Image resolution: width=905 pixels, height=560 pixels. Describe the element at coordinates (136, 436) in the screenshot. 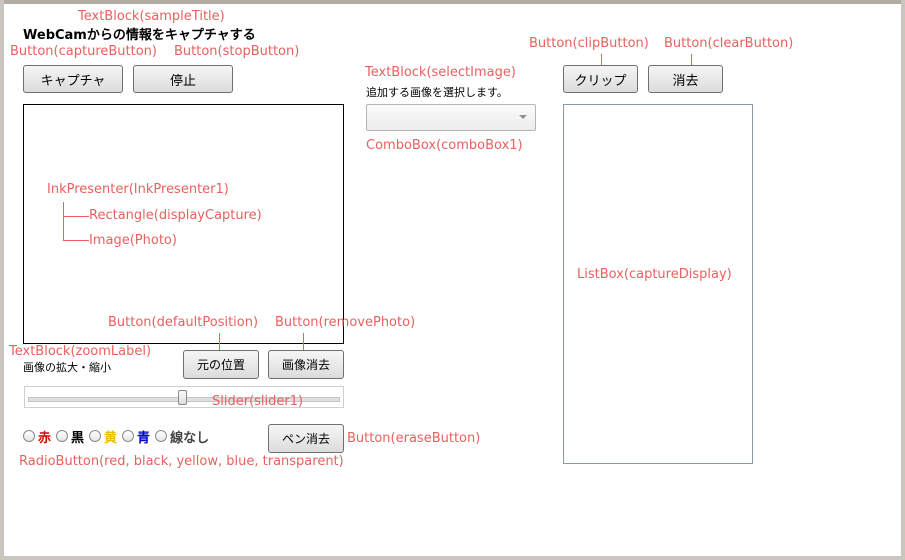

I see `radio-blue: 青` at that location.